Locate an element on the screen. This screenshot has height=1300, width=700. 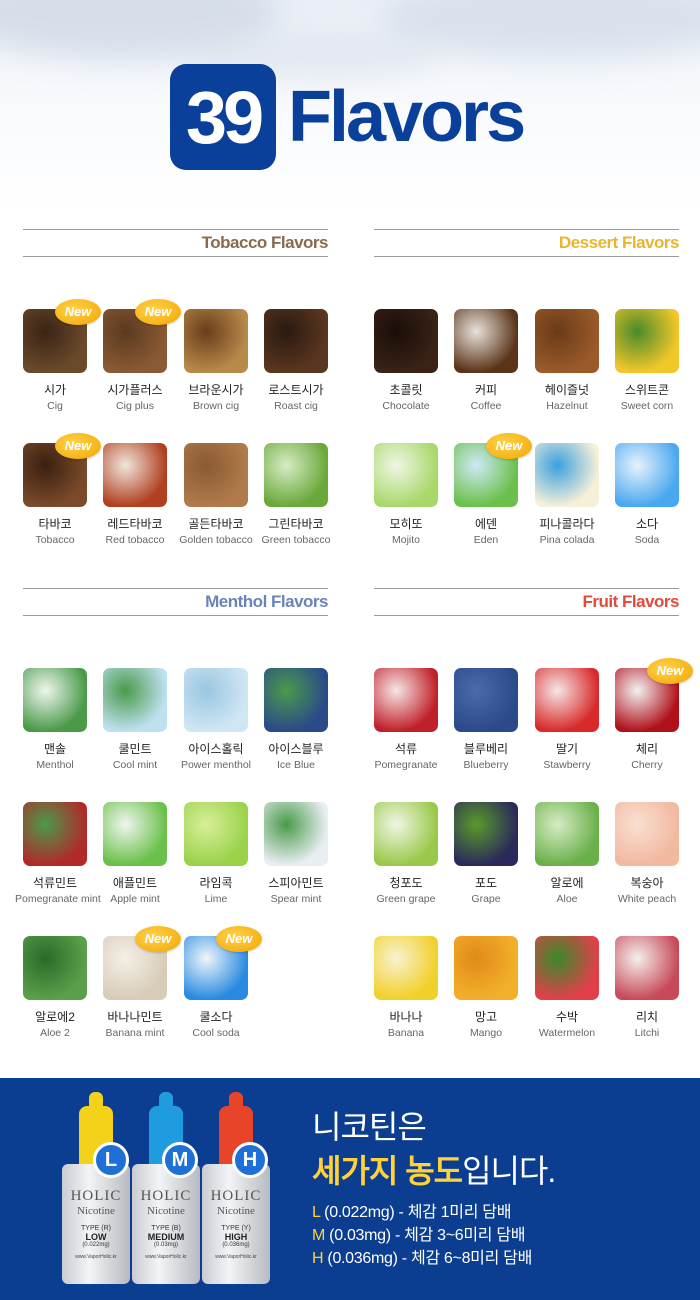
flavor-name-ko: 에덴 is located at coordinates (486, 524).